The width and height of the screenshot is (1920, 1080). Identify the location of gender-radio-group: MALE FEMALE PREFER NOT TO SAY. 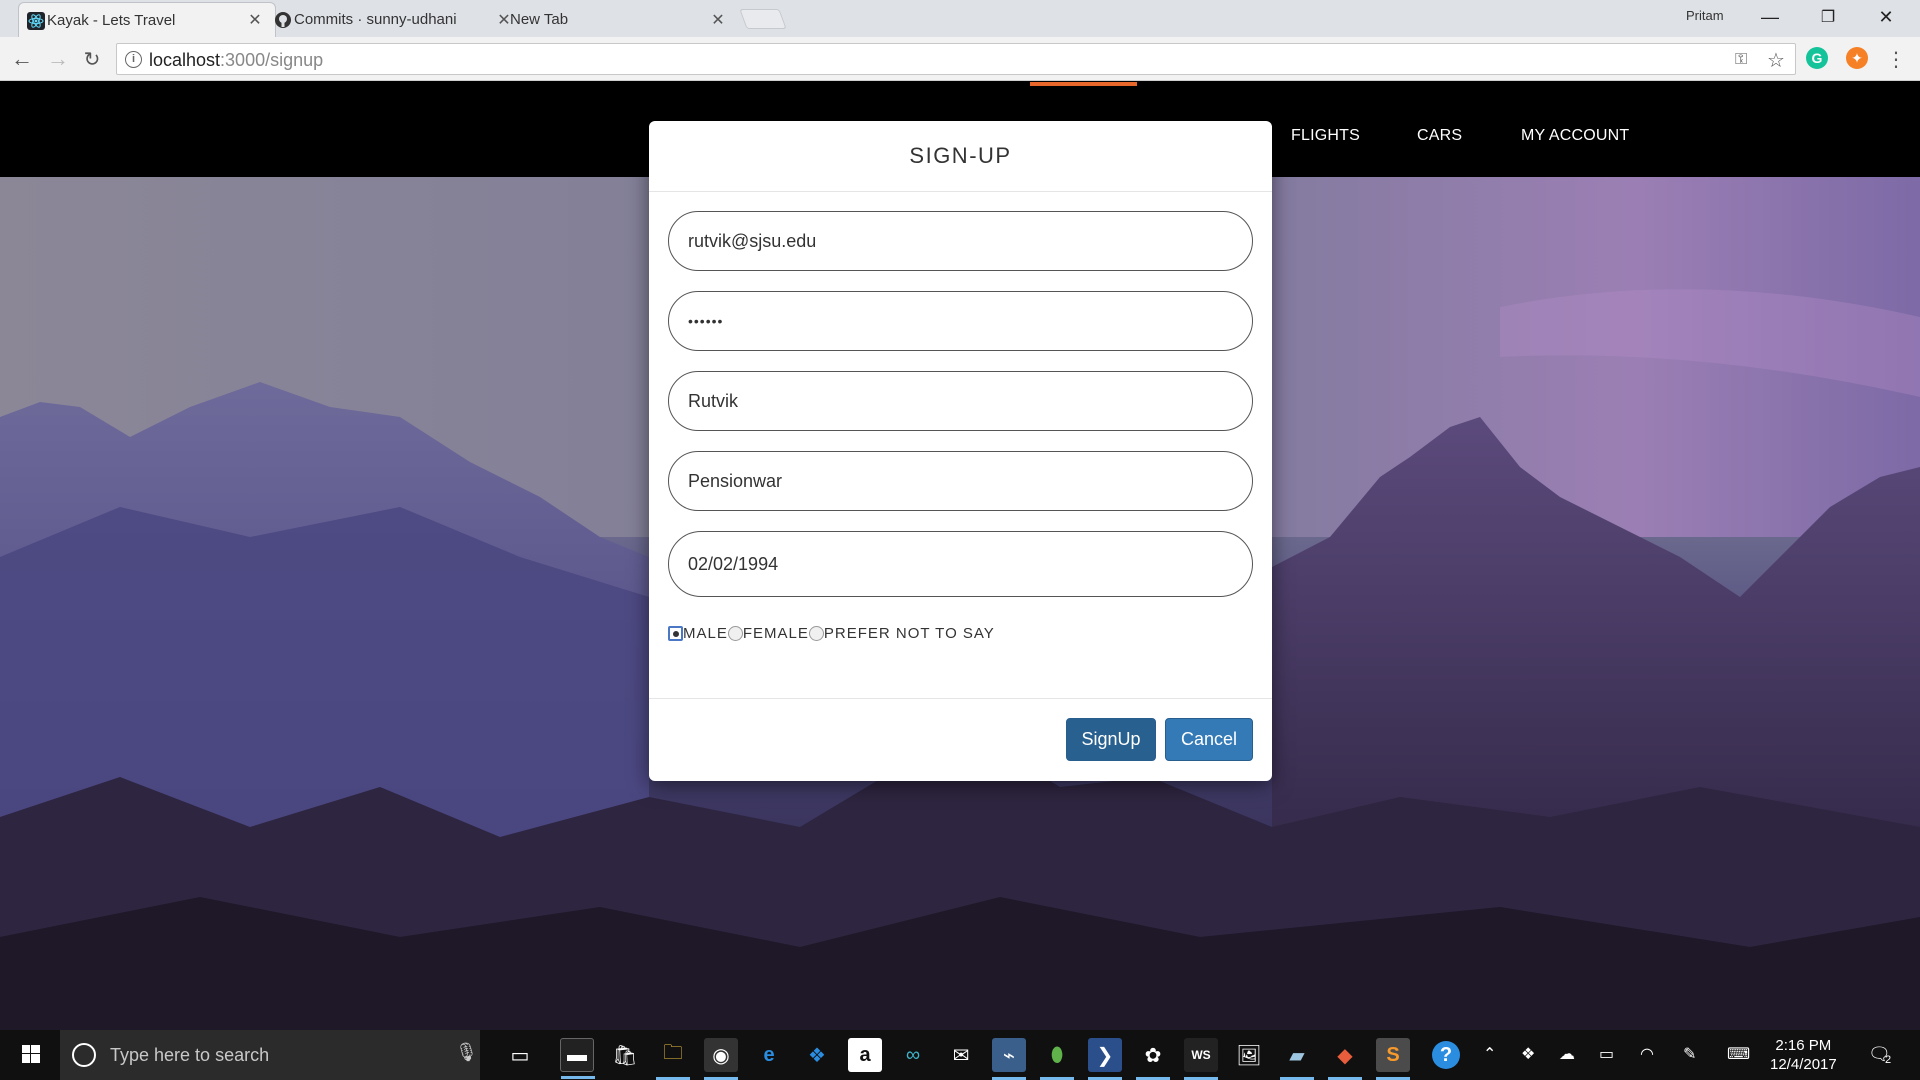
(831, 633).